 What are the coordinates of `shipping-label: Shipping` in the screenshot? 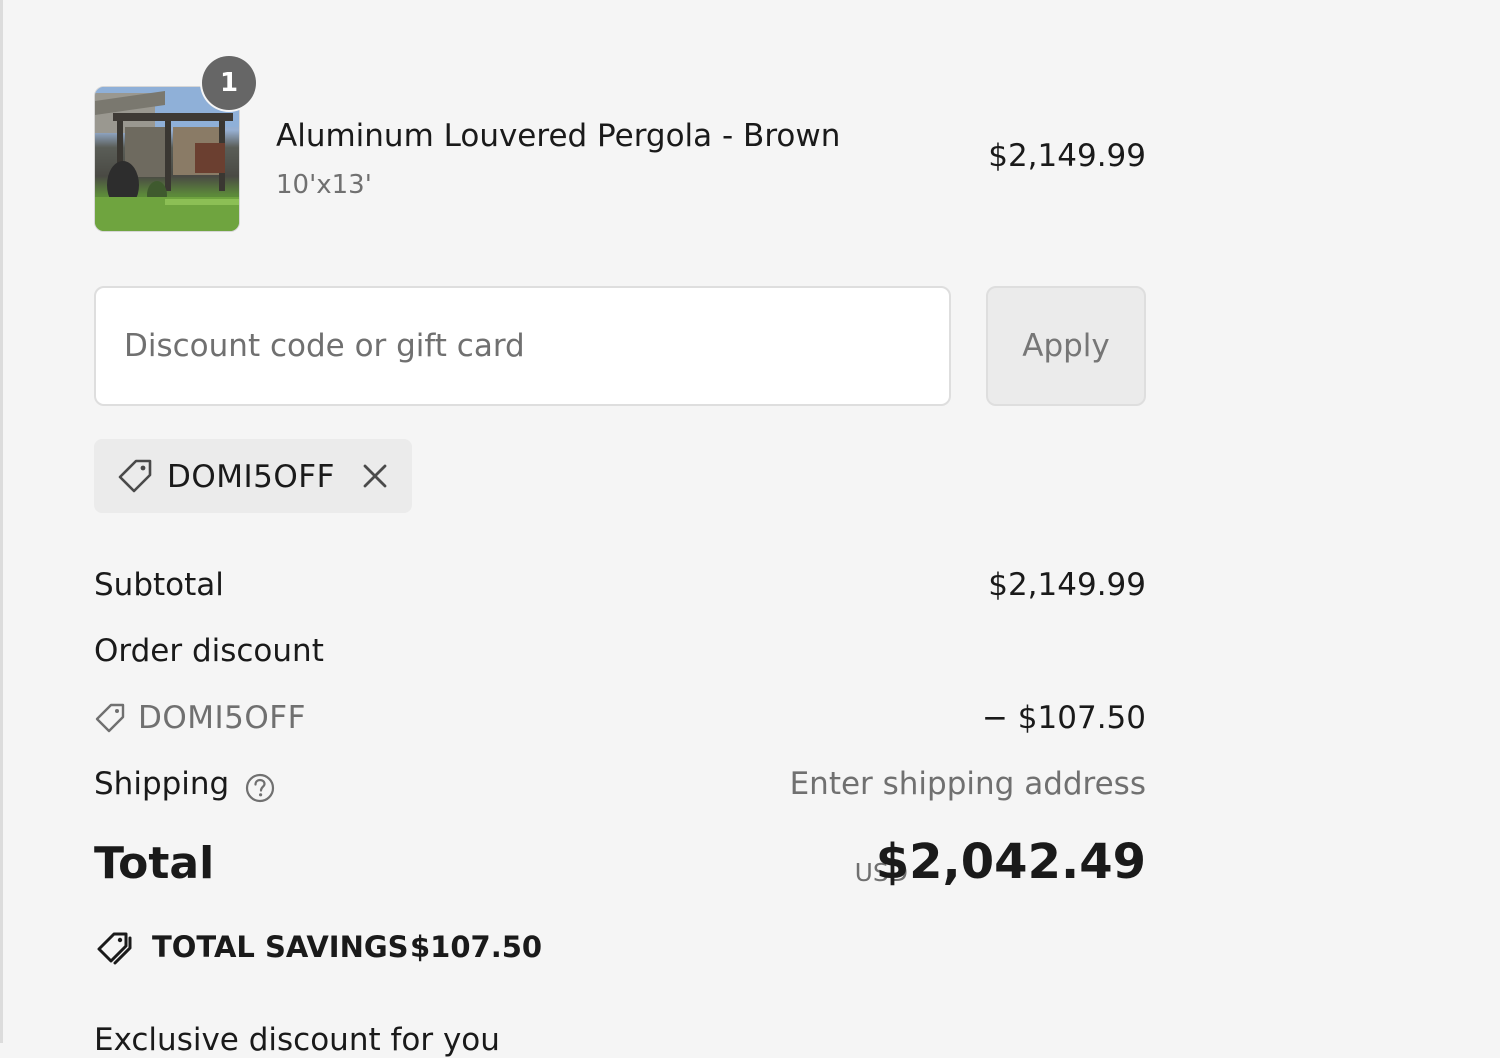 It's located at (162, 784).